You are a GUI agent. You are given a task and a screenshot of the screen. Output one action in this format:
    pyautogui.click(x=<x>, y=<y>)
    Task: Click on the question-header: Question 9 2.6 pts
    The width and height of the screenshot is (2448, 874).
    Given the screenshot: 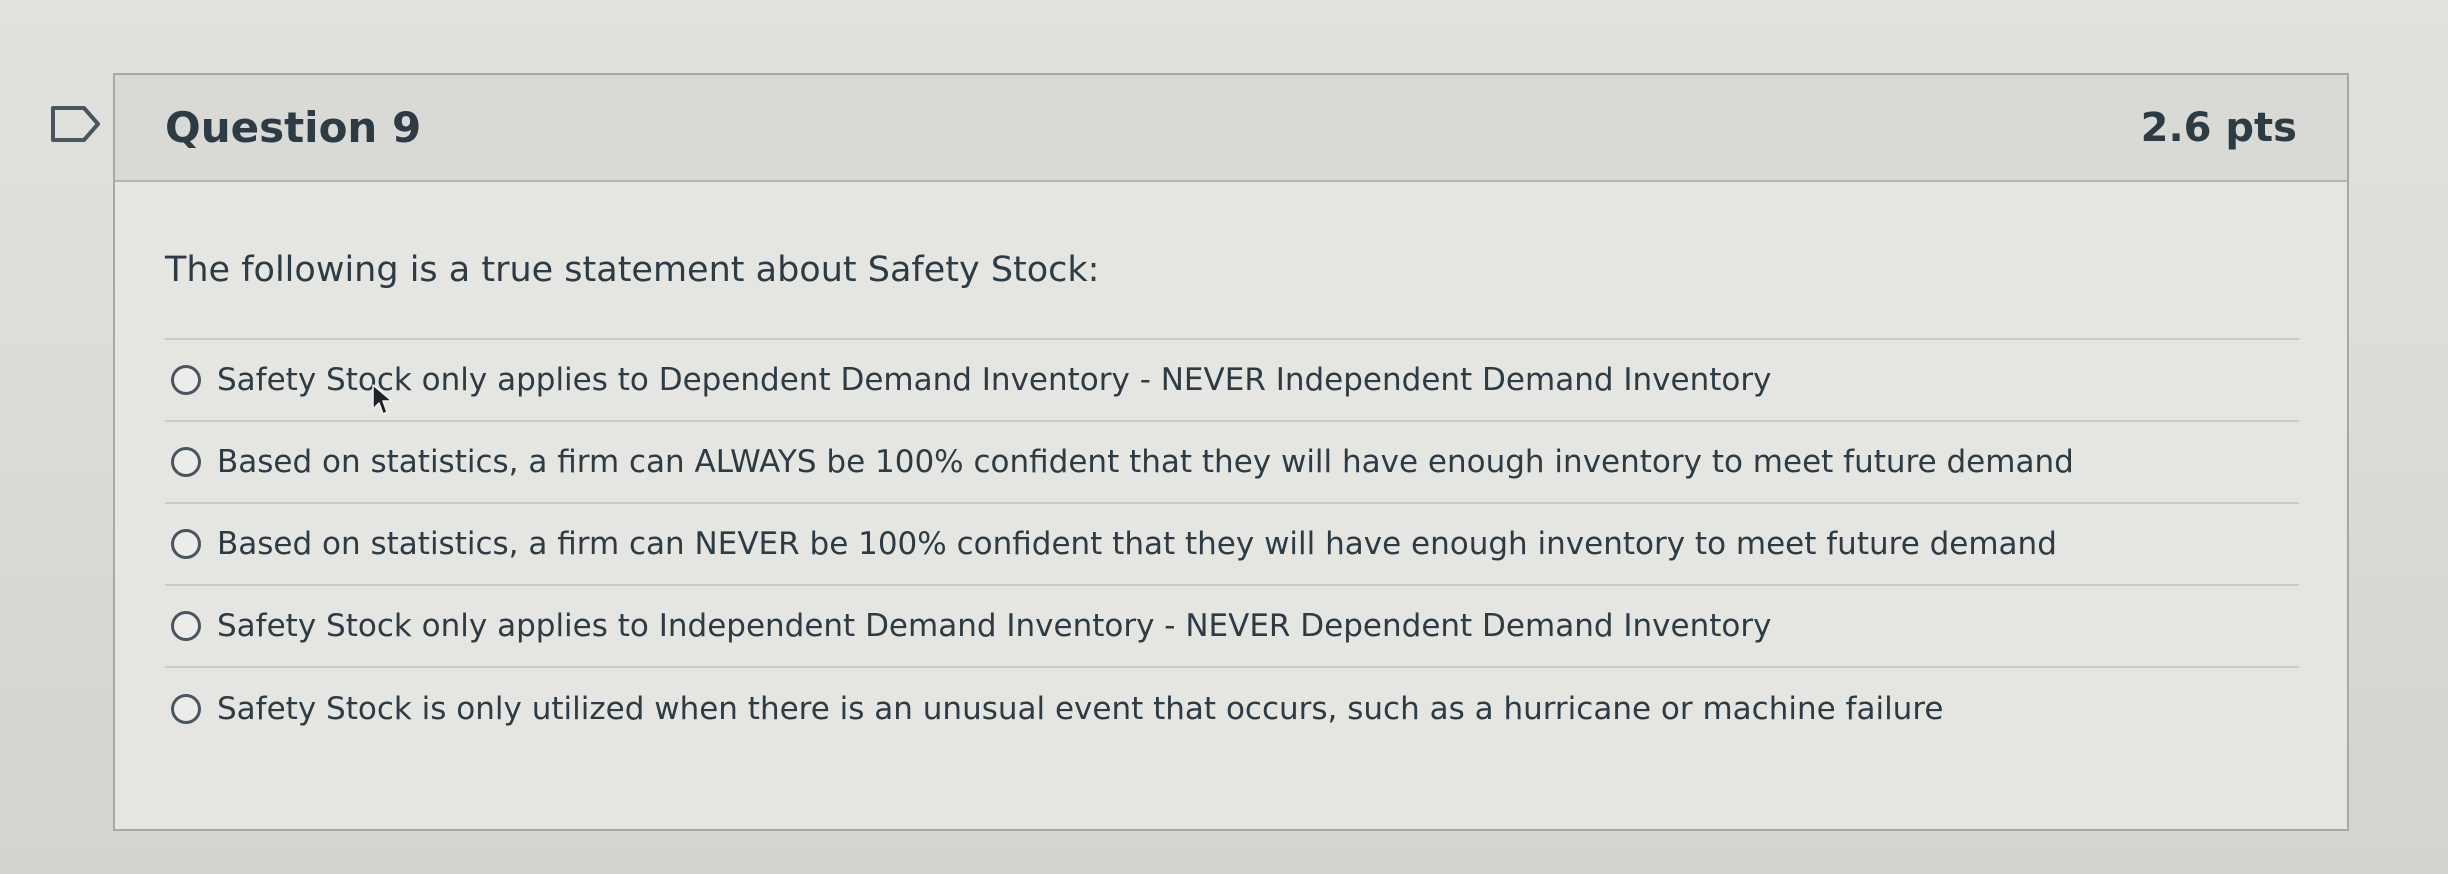 What is the action you would take?
    pyautogui.click(x=1231, y=128)
    